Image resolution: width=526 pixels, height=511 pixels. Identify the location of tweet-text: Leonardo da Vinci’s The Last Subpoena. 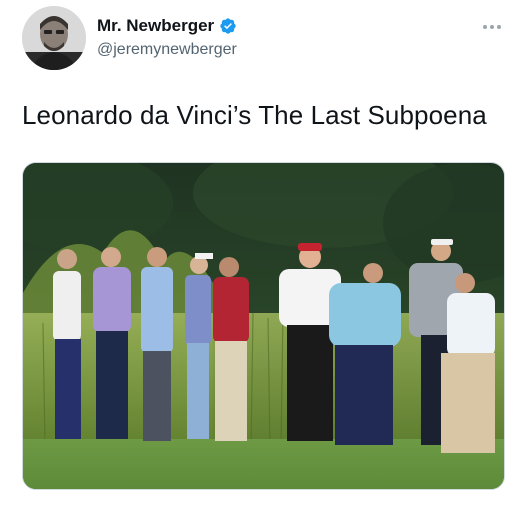
(254, 115).